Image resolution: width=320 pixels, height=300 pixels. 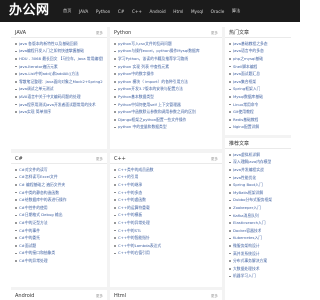 What do you see at coordinates (258, 112) in the screenshot?
I see `article-link: Git使用教程` at bounding box center [258, 112].